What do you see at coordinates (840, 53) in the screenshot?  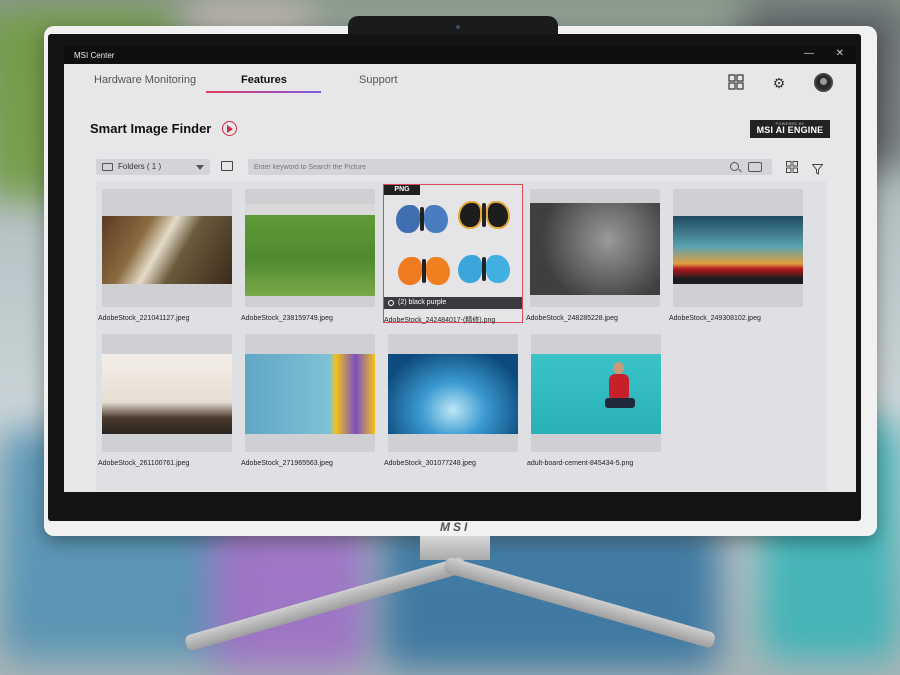 I see `close-button: ✕` at bounding box center [840, 53].